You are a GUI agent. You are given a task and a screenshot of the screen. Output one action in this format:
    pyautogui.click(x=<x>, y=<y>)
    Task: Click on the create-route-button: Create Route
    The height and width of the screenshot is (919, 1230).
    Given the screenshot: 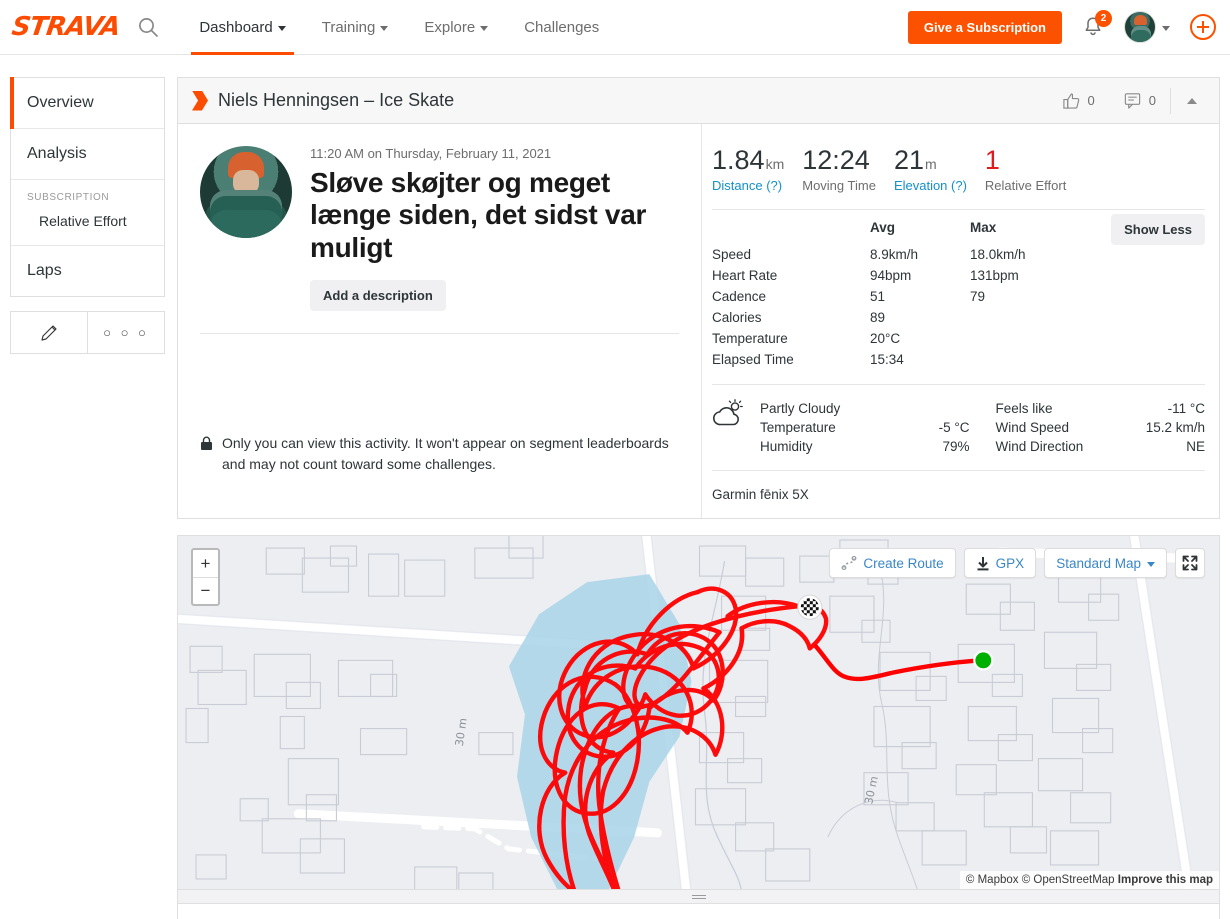 What is the action you would take?
    pyautogui.click(x=892, y=563)
    